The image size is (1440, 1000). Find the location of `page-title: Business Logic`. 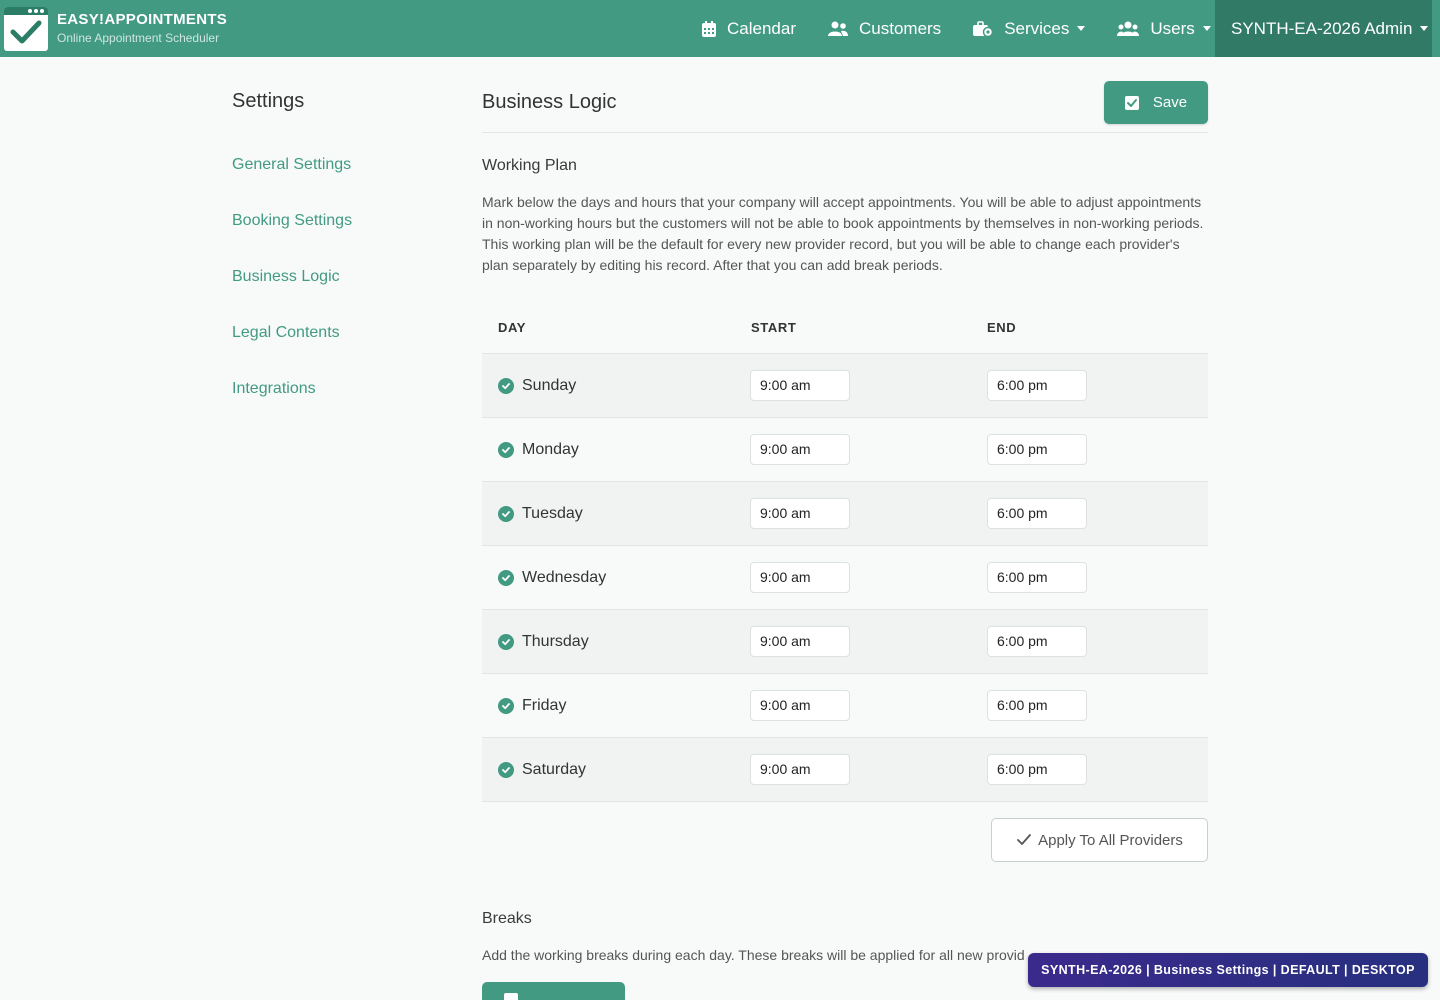

page-title: Business Logic is located at coordinates (549, 102).